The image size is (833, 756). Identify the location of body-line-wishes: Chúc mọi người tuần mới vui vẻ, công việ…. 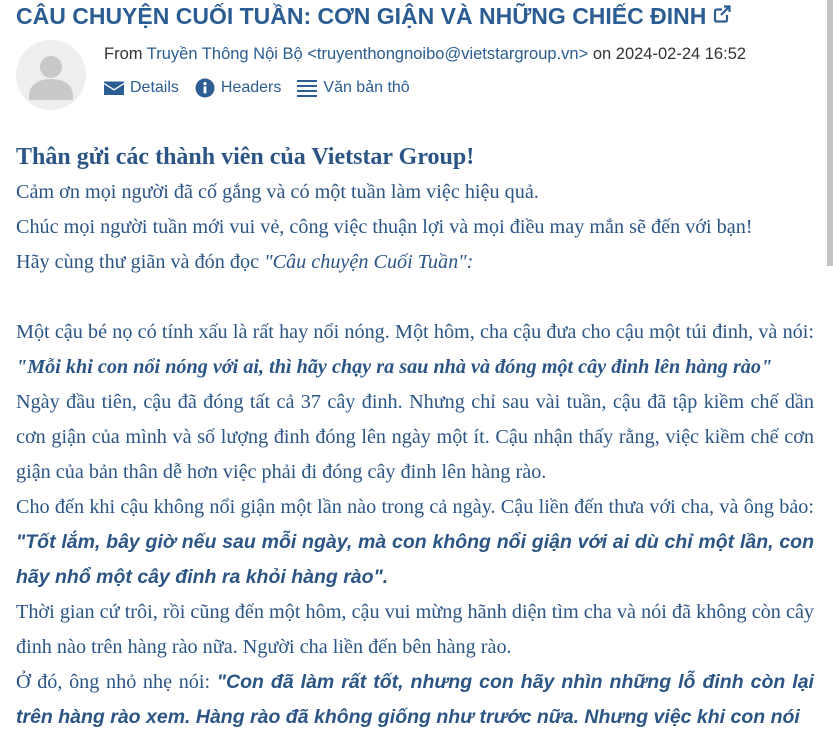
(384, 227).